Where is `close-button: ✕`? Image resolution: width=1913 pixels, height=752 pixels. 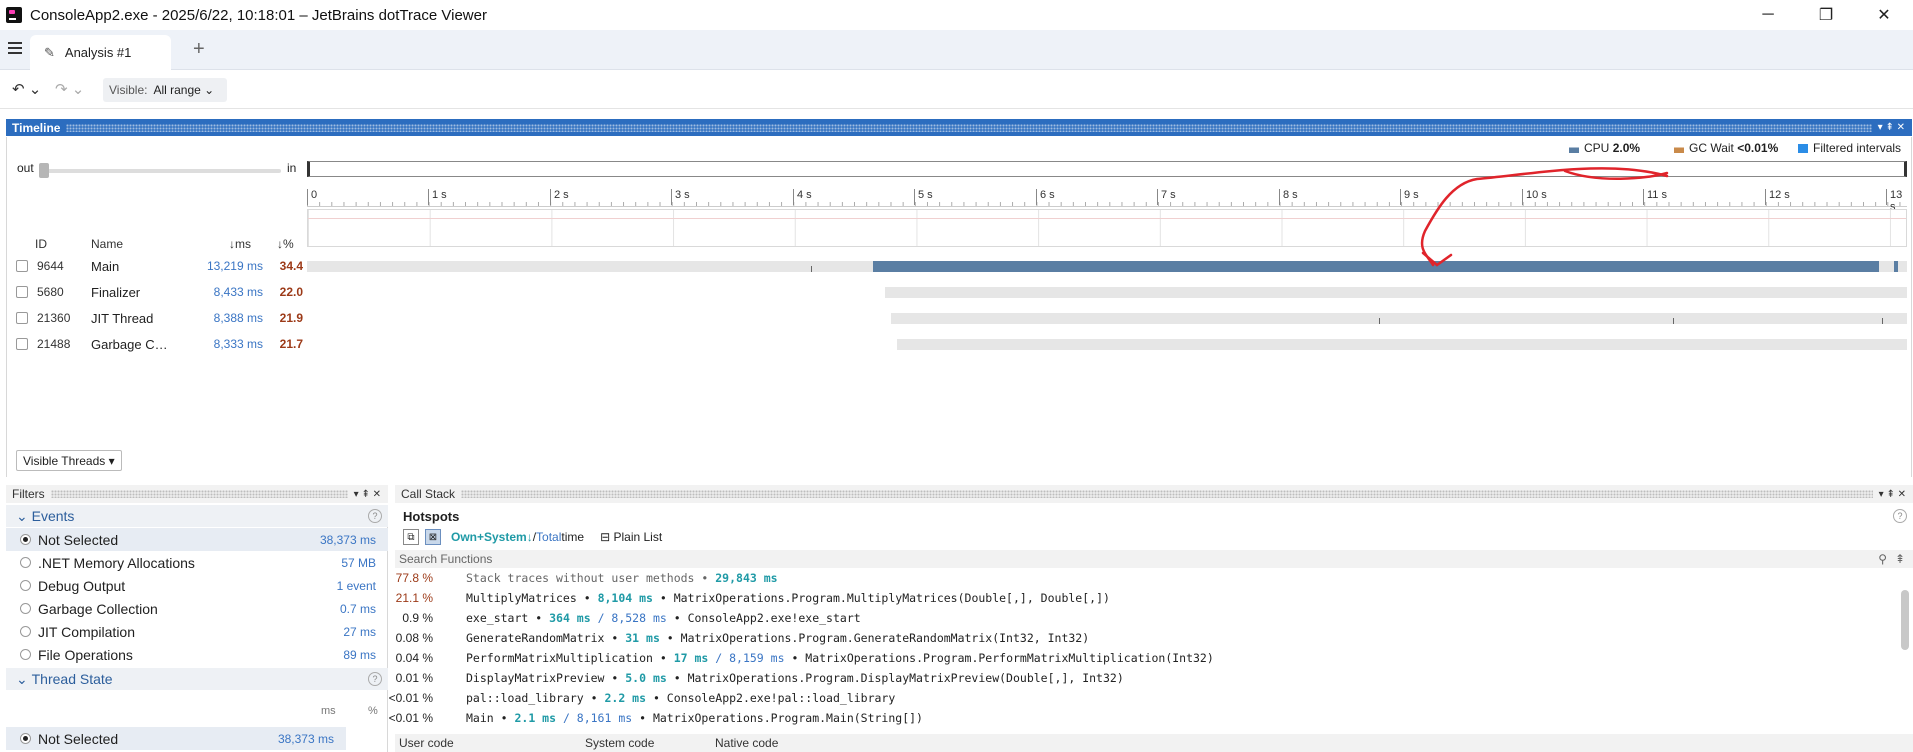 close-button: ✕ is located at coordinates (1884, 15).